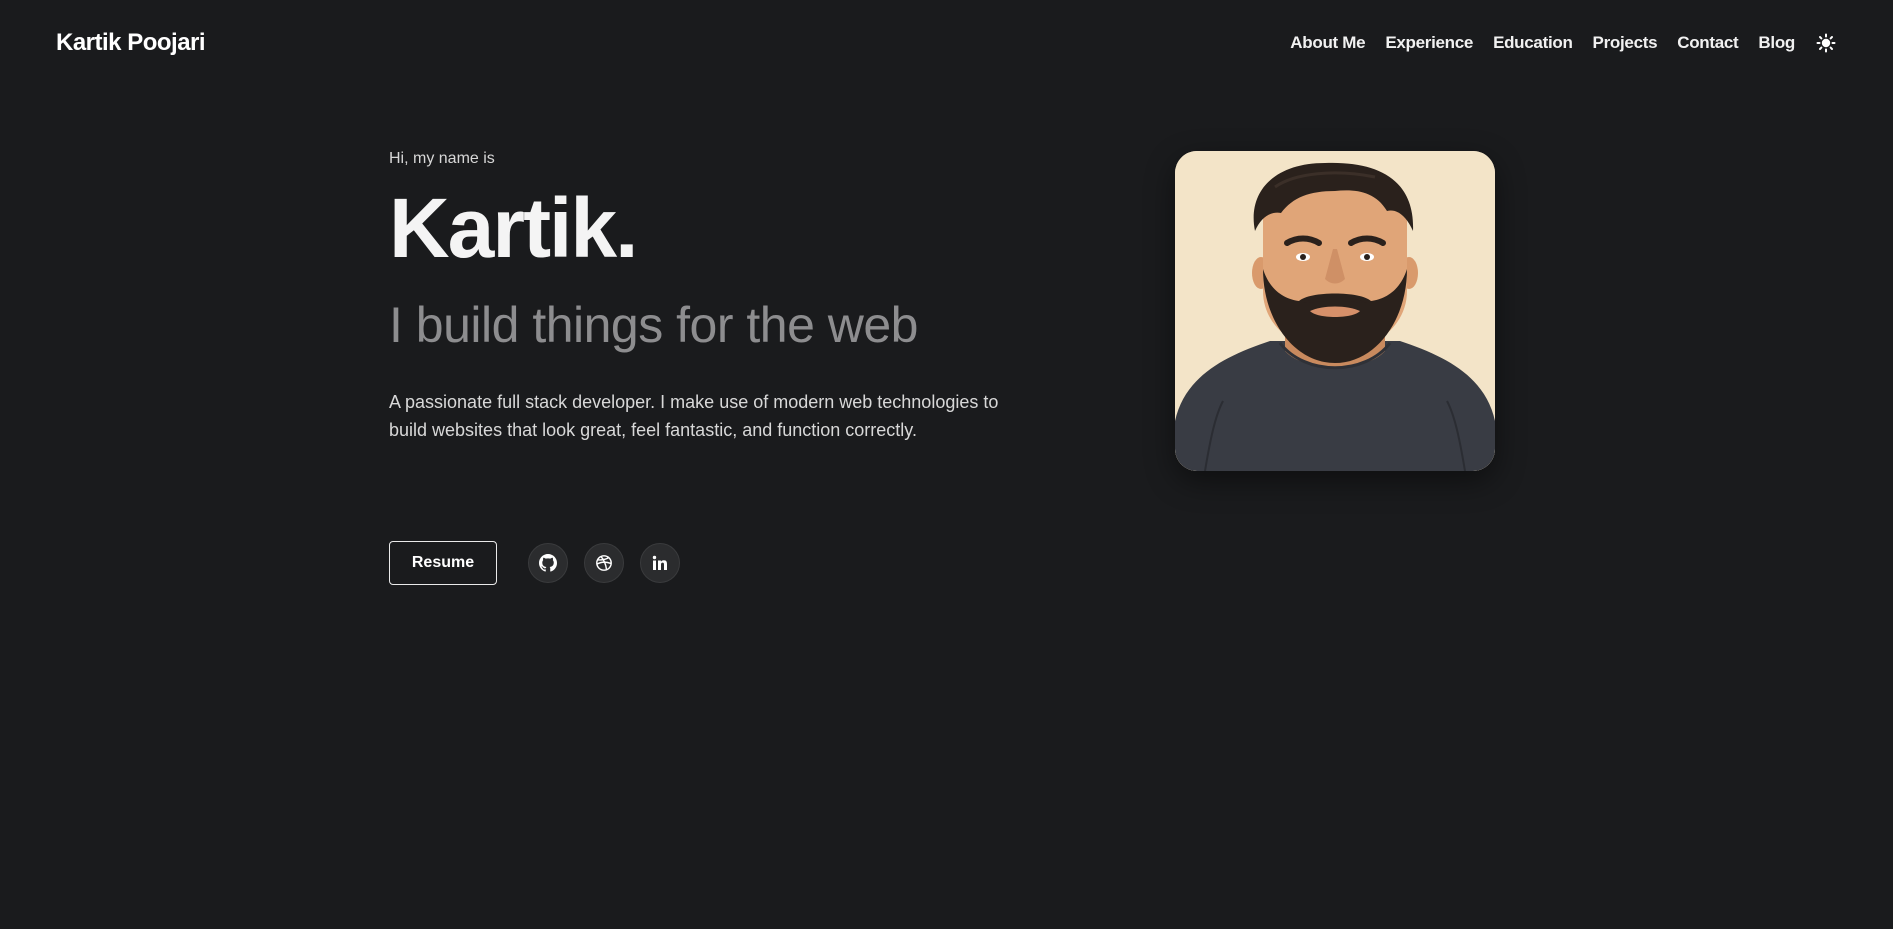 The height and width of the screenshot is (929, 1893). Describe the element at coordinates (1776, 43) in the screenshot. I see `nav-blog: Blog` at that location.